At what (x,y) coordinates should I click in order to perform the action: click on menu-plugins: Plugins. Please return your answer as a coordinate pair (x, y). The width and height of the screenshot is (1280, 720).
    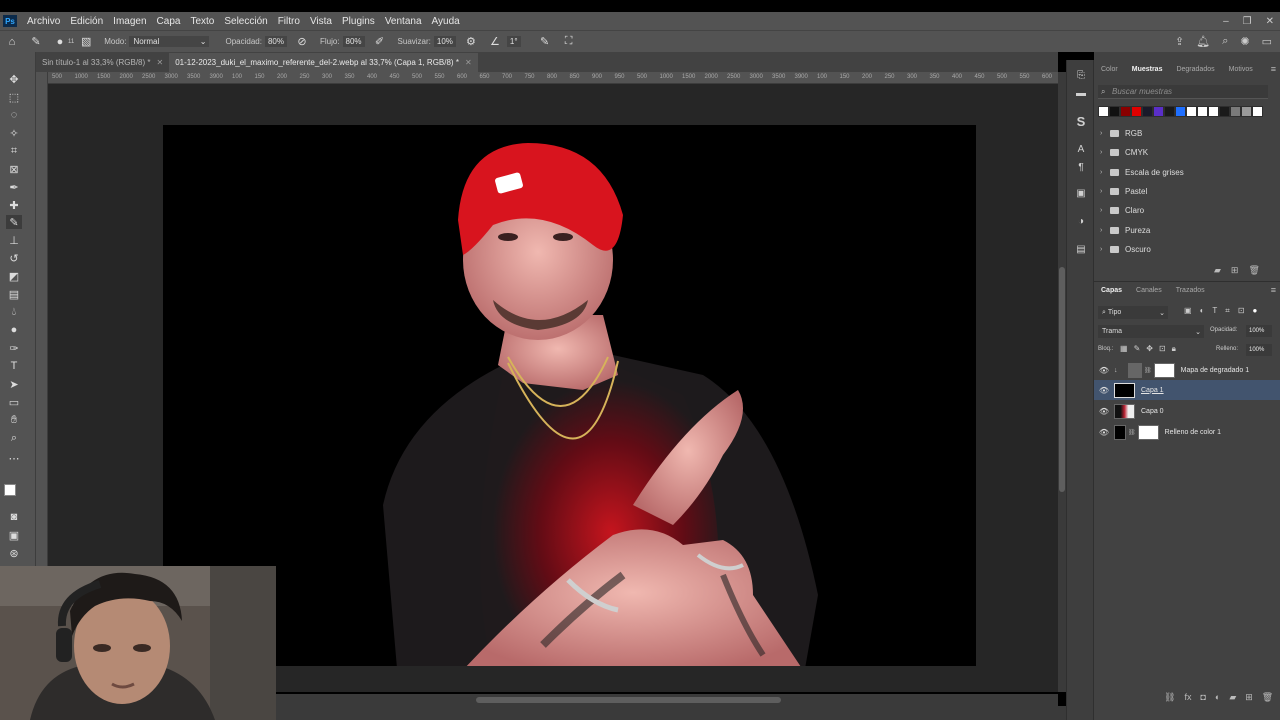
    Looking at the image, I should click on (358, 21).